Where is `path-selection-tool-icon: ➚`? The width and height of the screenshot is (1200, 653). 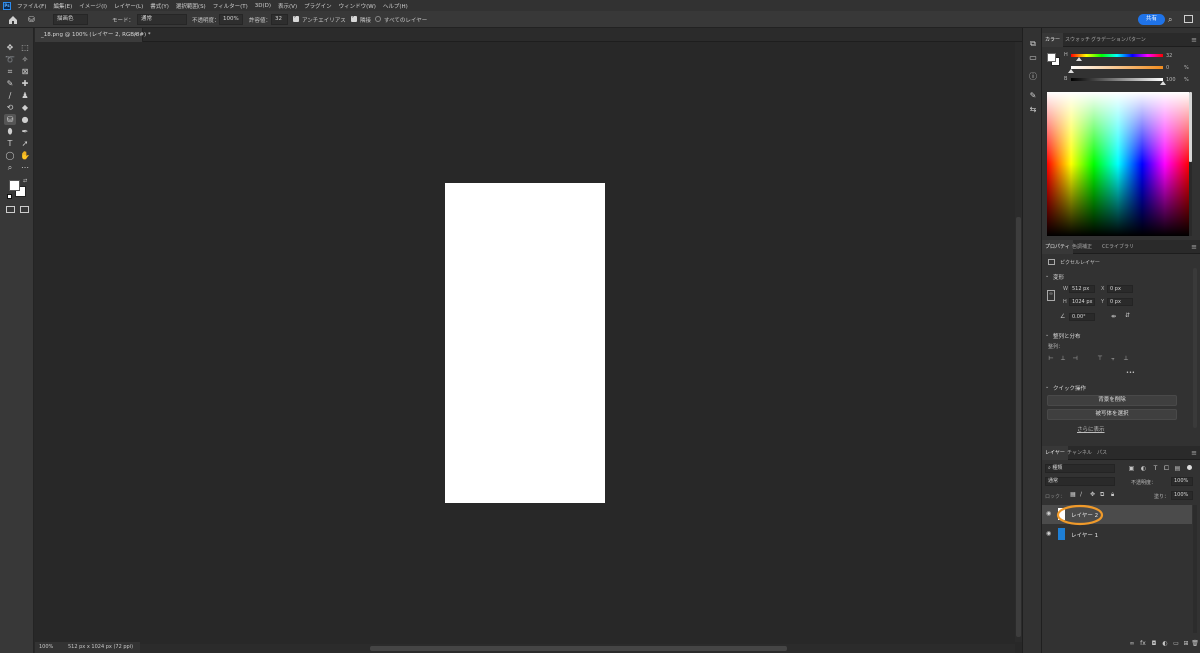
path-selection-tool-icon: ➚ is located at coordinates (25, 143).